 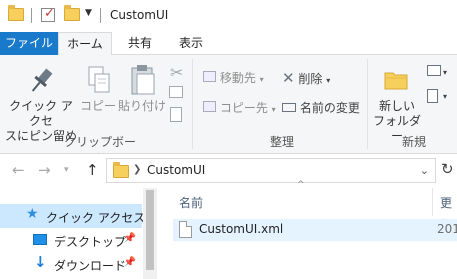 I want to click on pushpin-icon, so click(x=42, y=80).